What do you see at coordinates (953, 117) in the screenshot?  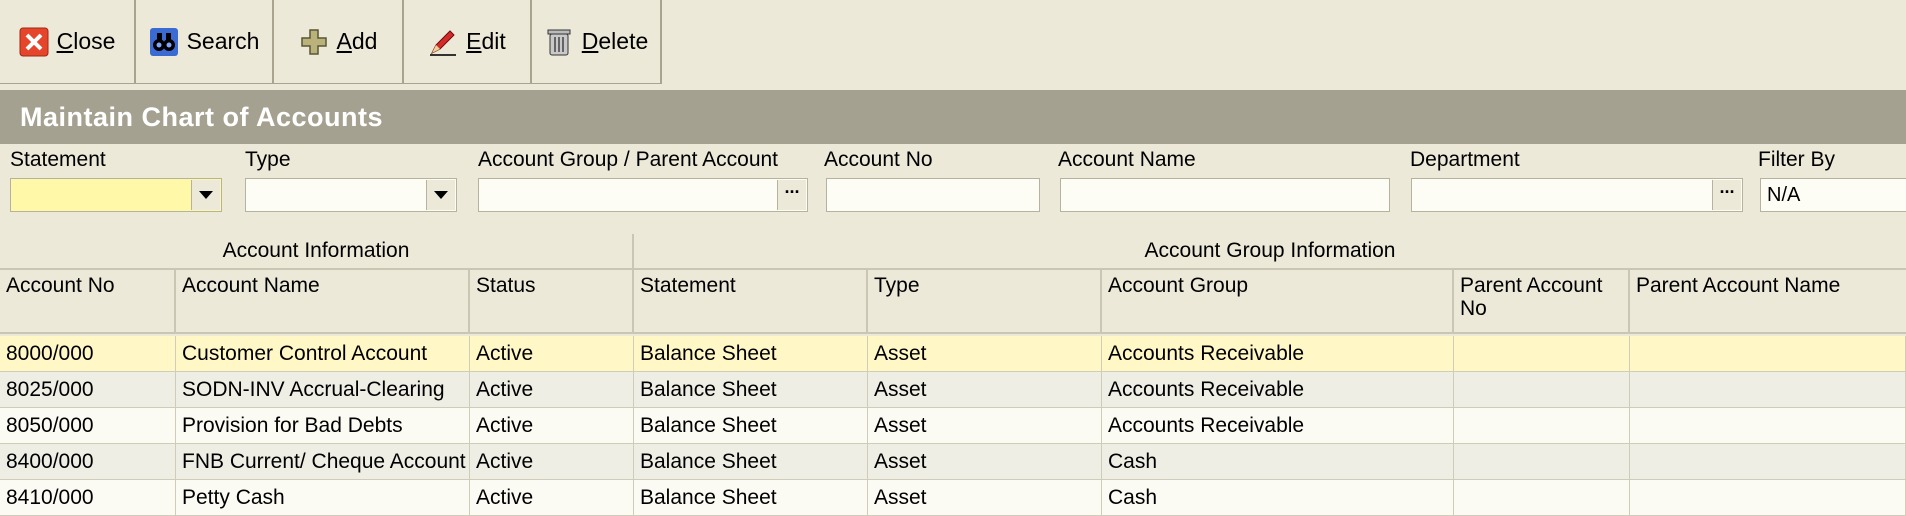 I see `page-title: Maintain Chart of Accounts` at bounding box center [953, 117].